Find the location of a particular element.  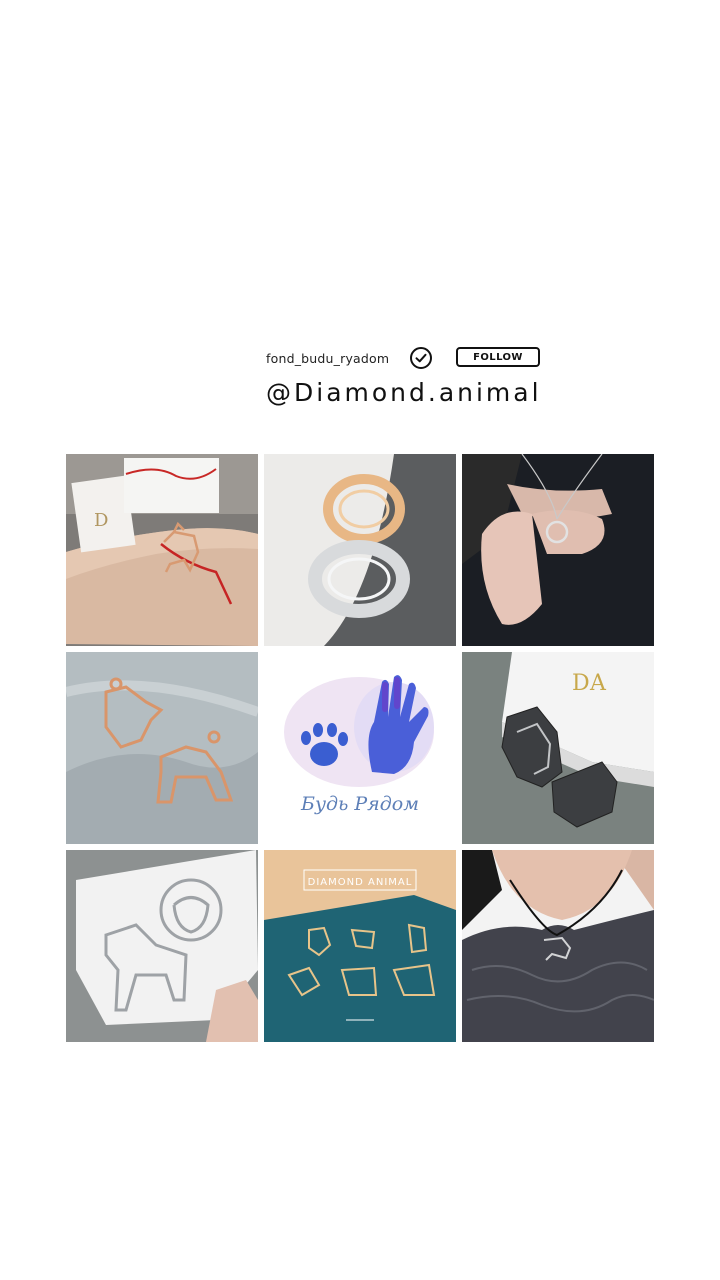

rose-gold-pendants-photo is located at coordinates (162, 748).